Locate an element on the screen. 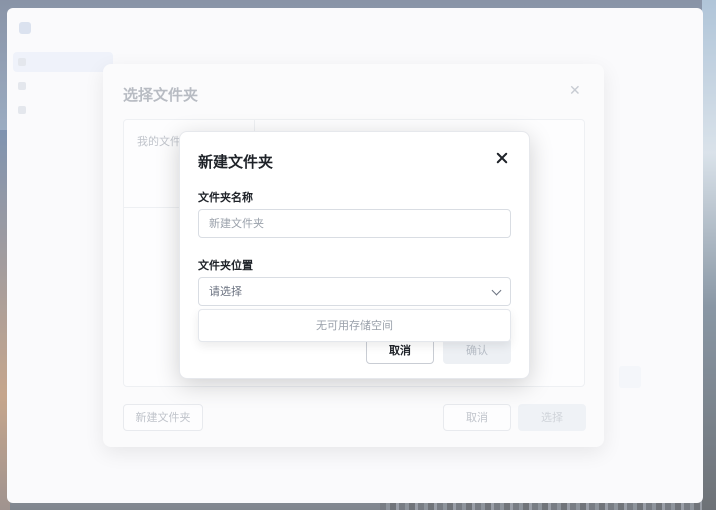 The height and width of the screenshot is (510, 716). folder-location-placeholder: 请选择 is located at coordinates (225, 291).